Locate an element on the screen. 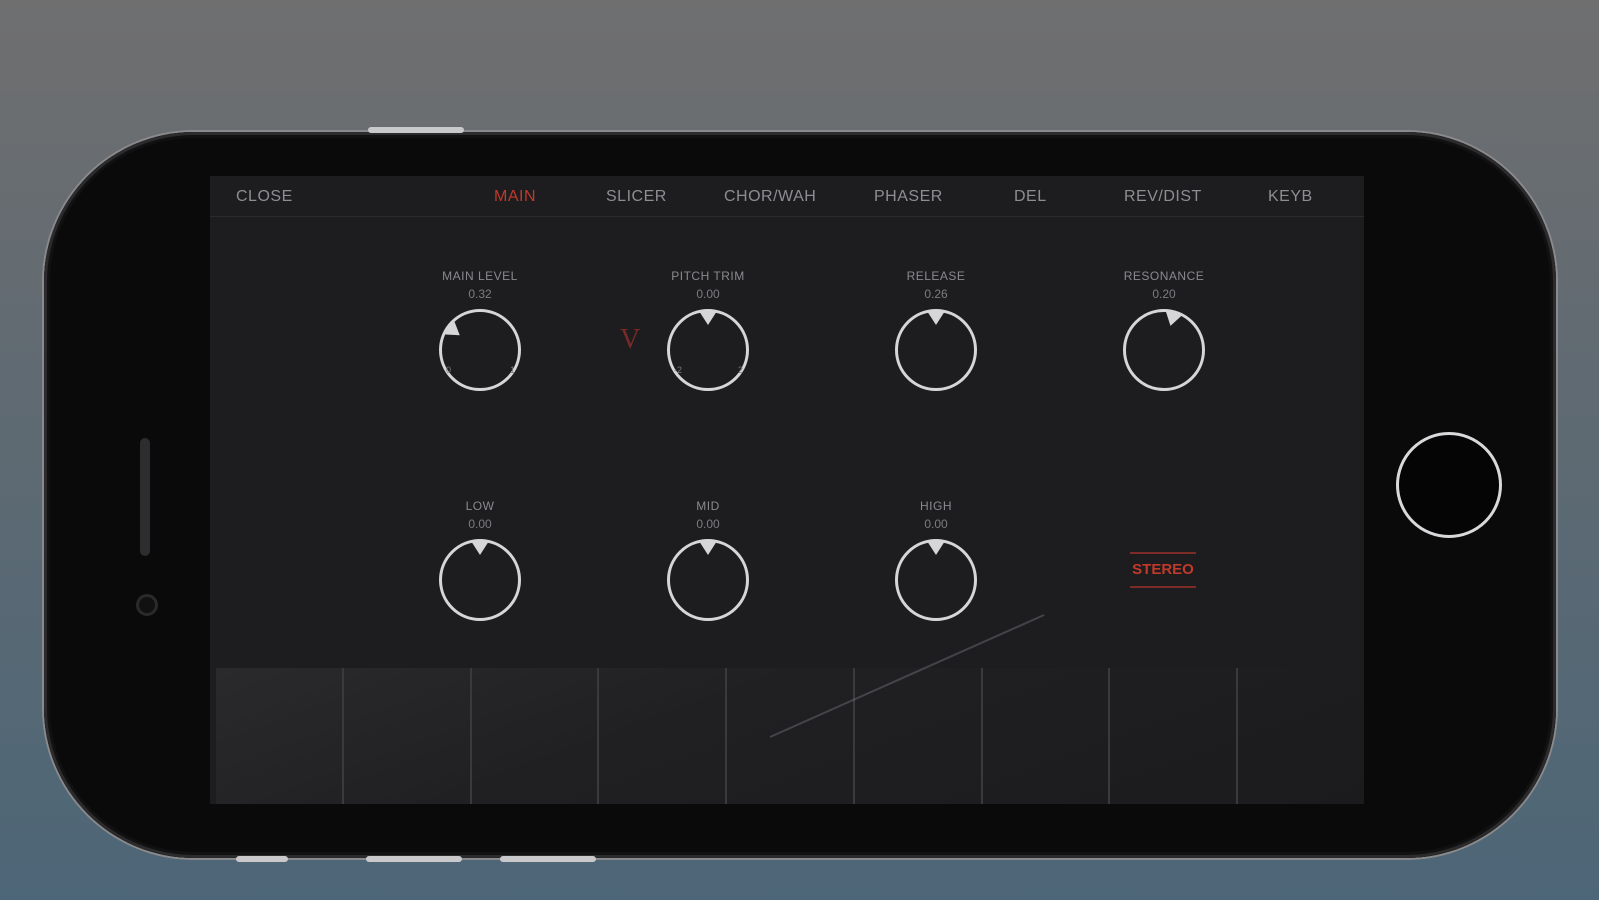 Image resolution: width=1599 pixels, height=900 pixels. main-level-control: MAIN LEVEL 0.32 0 1 is located at coordinates (480, 330).